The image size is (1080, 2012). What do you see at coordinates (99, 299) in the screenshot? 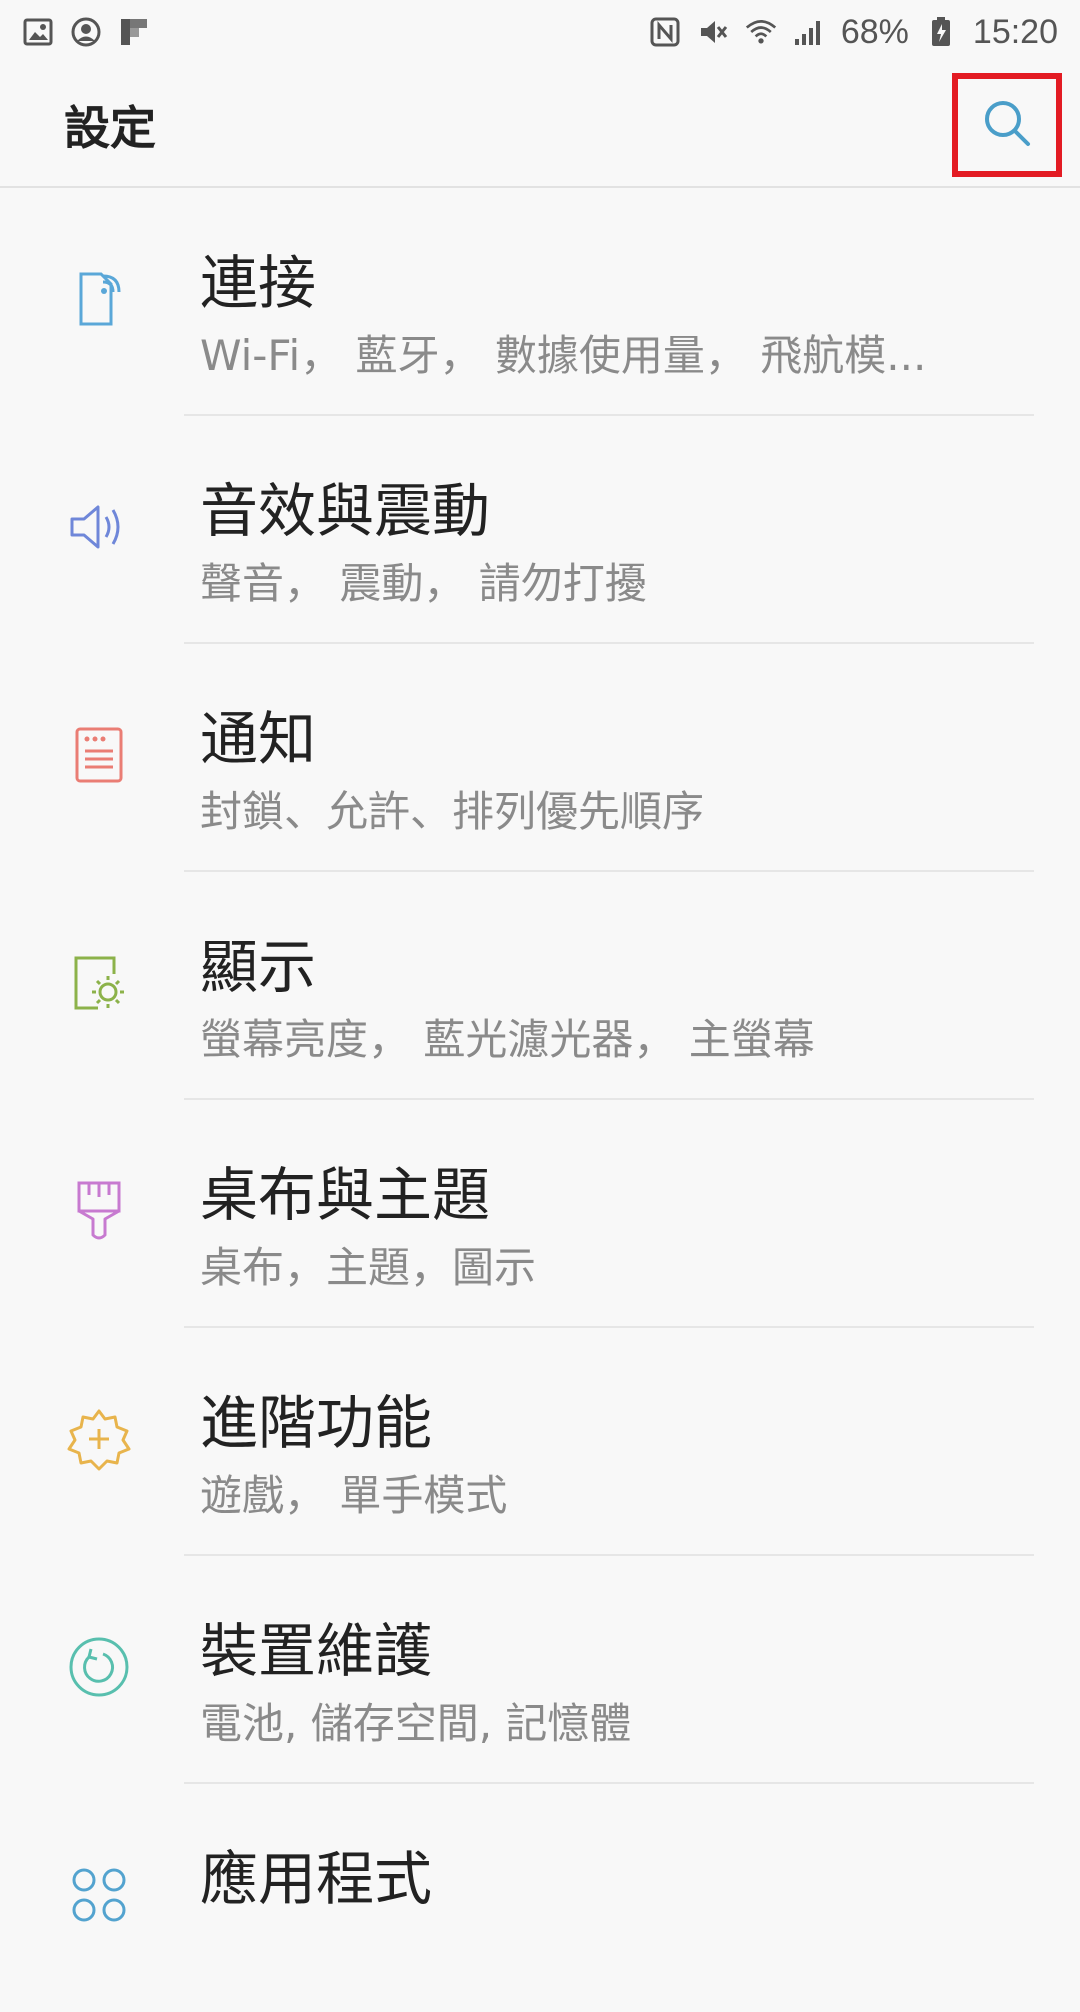
I see `connections-icon` at bounding box center [99, 299].